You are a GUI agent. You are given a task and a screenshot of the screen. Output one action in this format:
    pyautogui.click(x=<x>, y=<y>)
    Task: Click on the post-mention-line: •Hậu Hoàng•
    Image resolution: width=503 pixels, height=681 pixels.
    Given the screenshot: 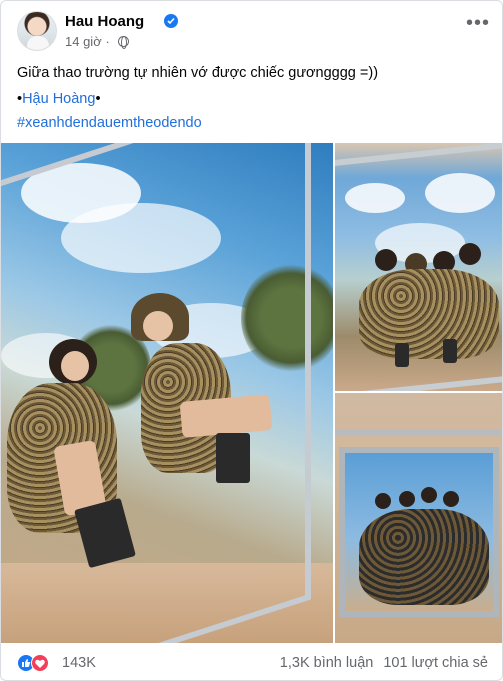 What is the action you would take?
    pyautogui.click(x=59, y=99)
    